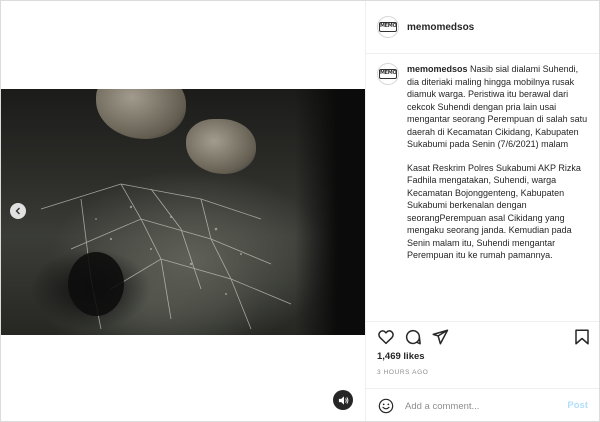 Image resolution: width=600 pixels, height=422 pixels. I want to click on caption-username-link: memomedsos, so click(437, 69).